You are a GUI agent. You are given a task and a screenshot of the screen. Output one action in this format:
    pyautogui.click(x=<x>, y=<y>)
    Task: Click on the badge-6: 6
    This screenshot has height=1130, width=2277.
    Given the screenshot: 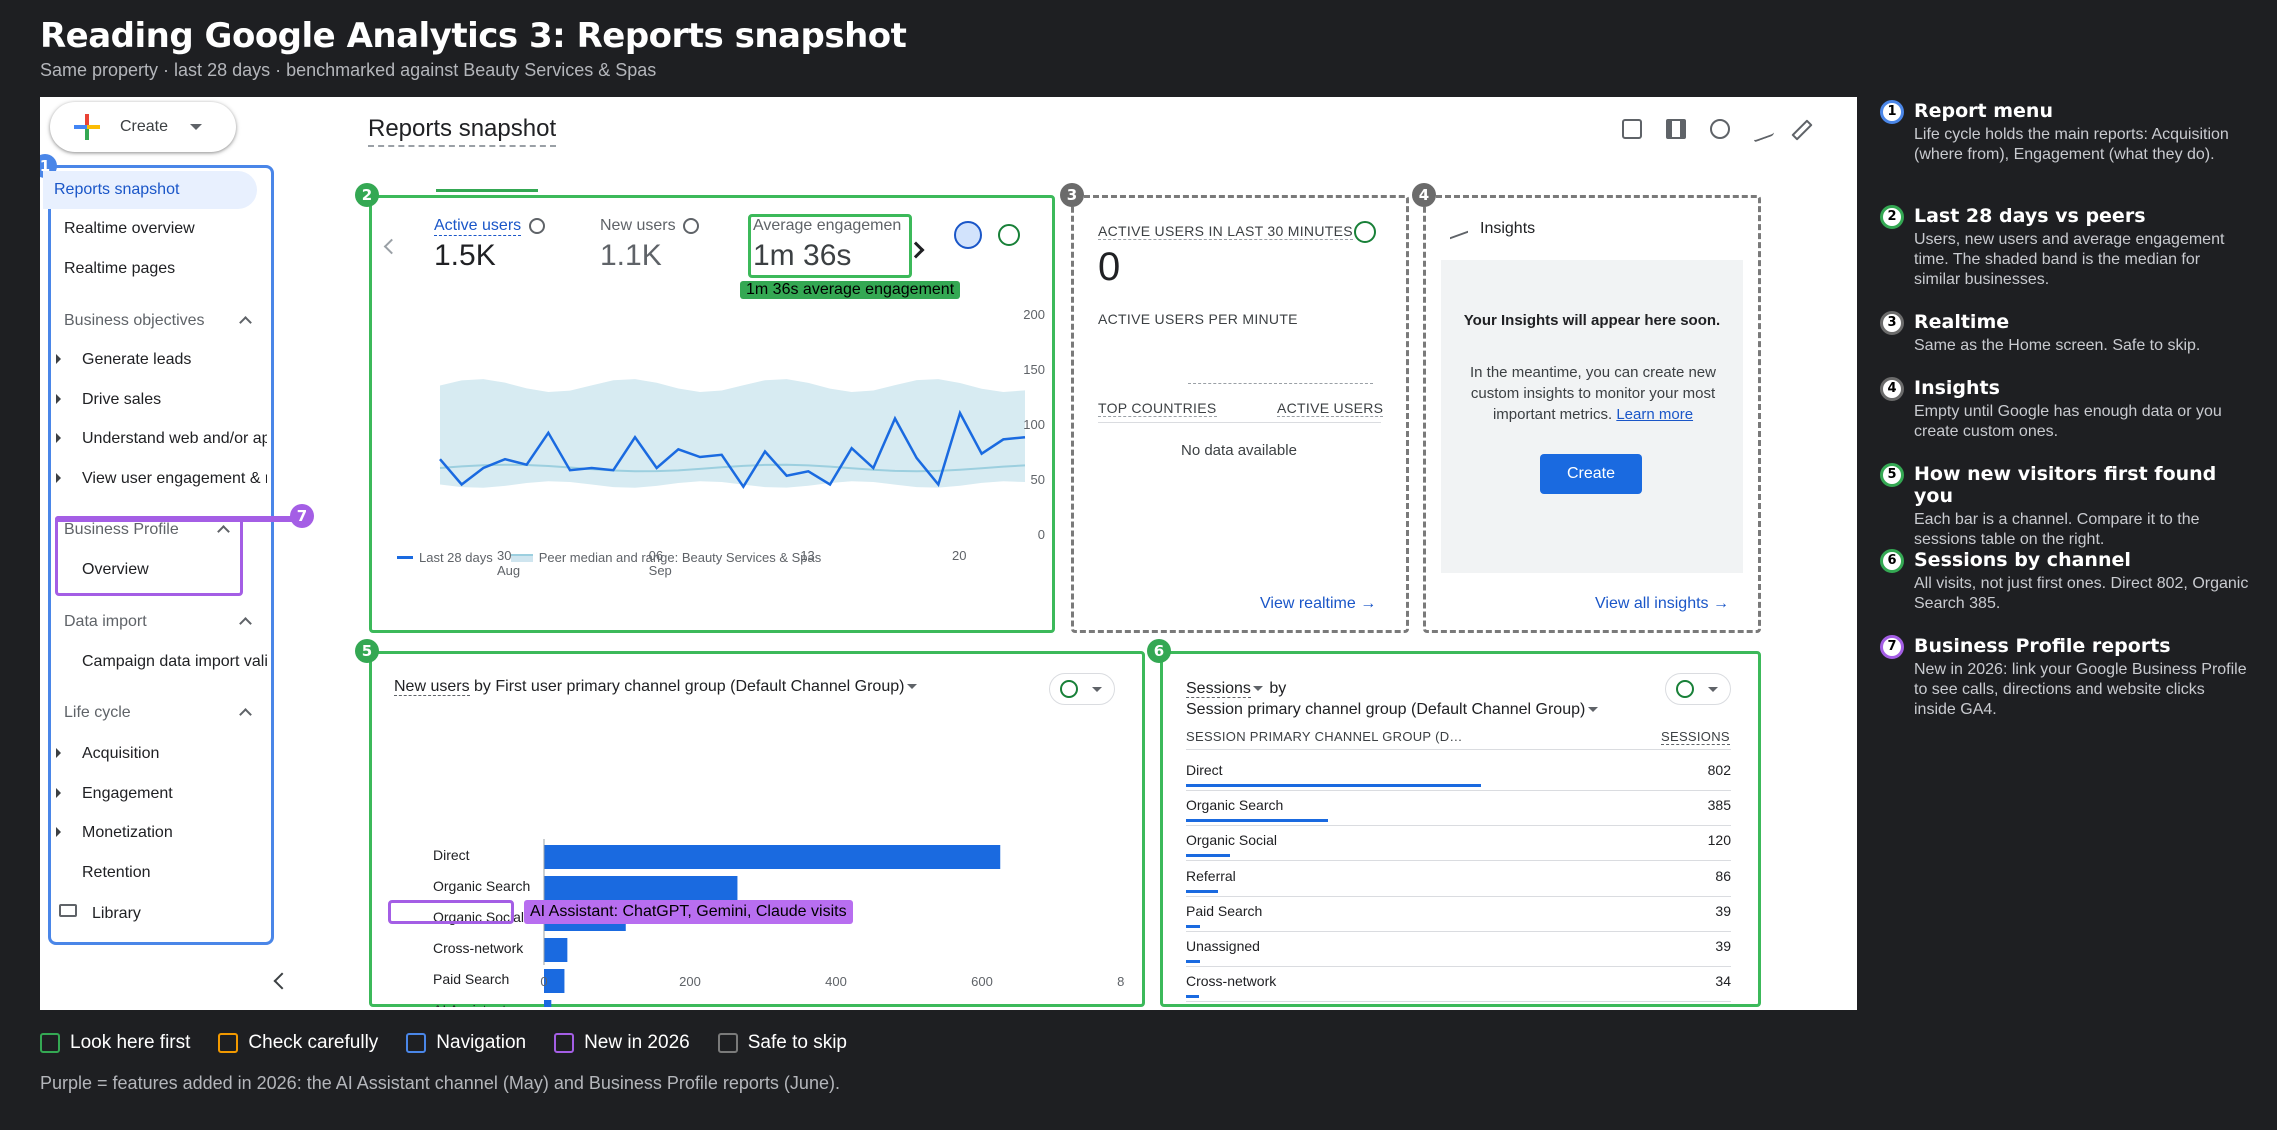 What is the action you would take?
    pyautogui.click(x=1159, y=651)
    